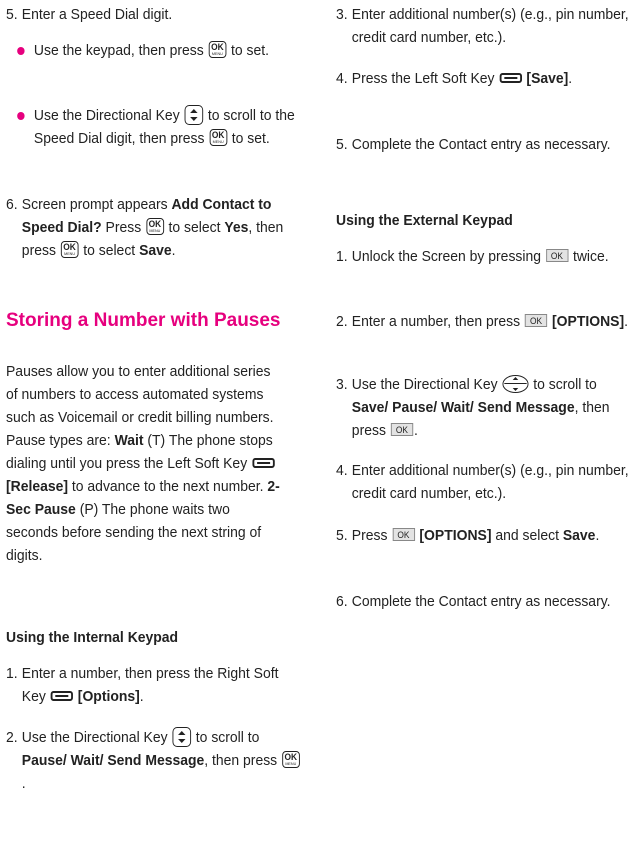 The height and width of the screenshot is (868, 636). Describe the element at coordinates (108, 696) in the screenshot. I see `options-term: [Options]` at that location.